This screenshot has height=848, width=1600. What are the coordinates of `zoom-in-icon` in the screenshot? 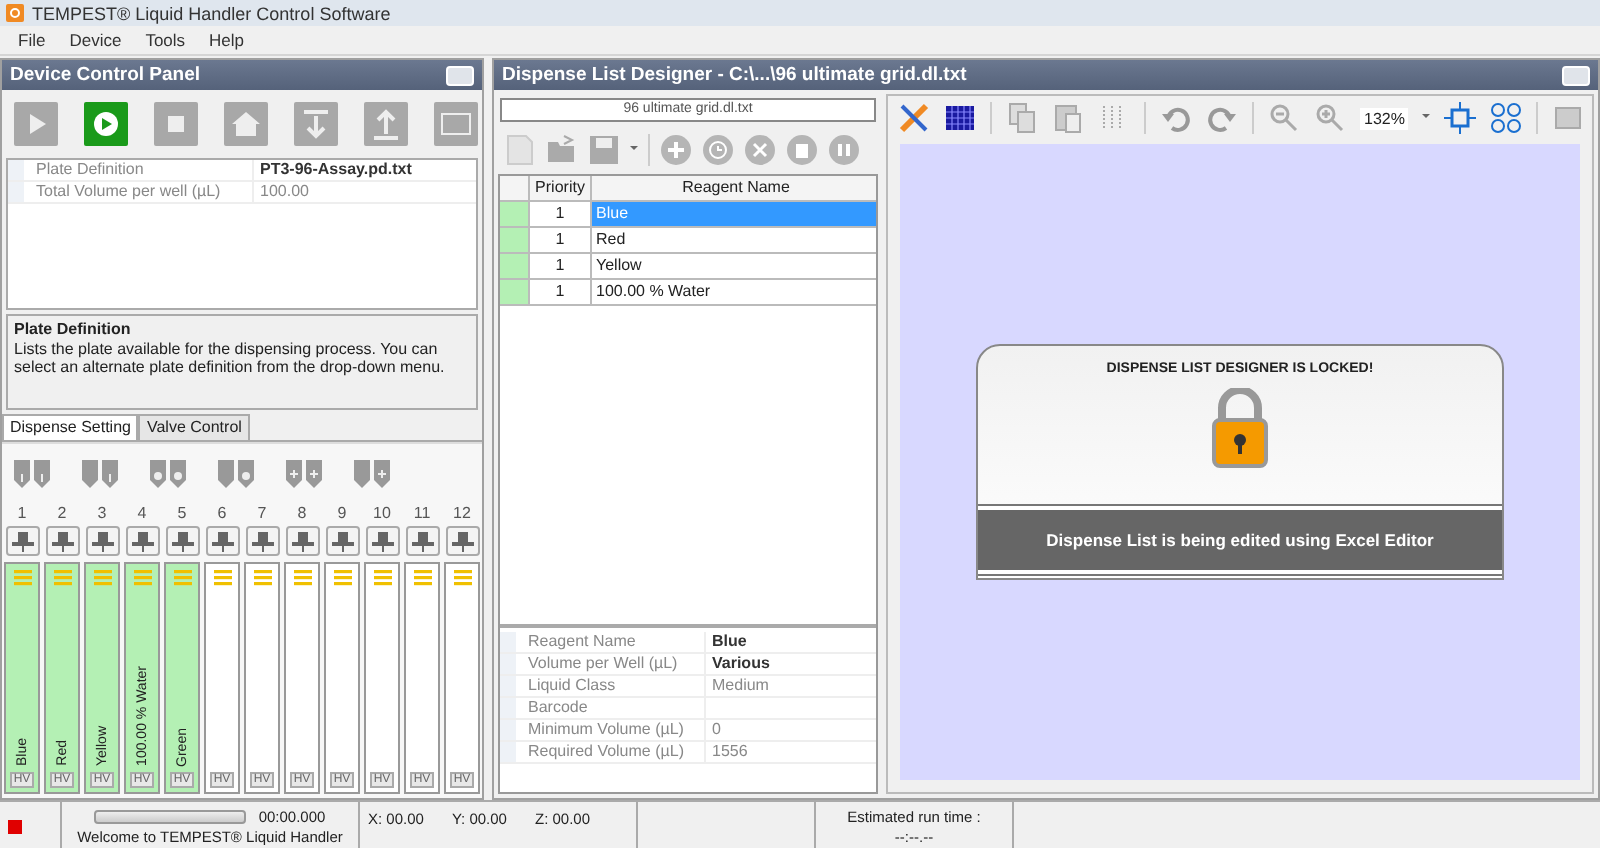 It's located at (1330, 118).